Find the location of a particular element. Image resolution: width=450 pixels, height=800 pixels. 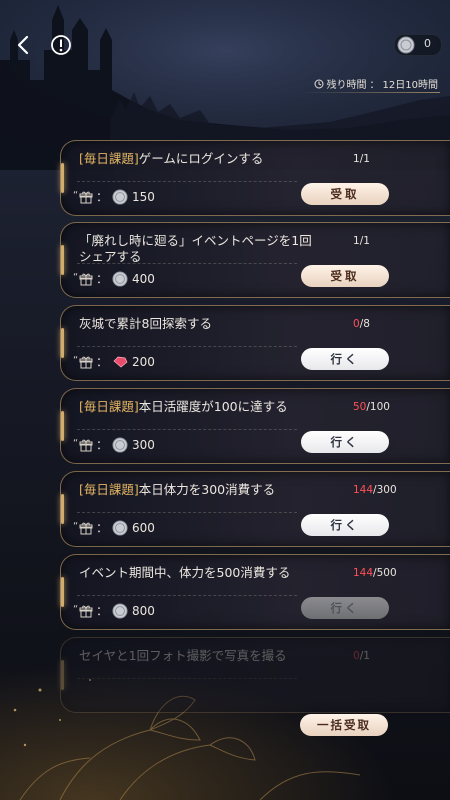

timer-underline is located at coordinates (370, 92).